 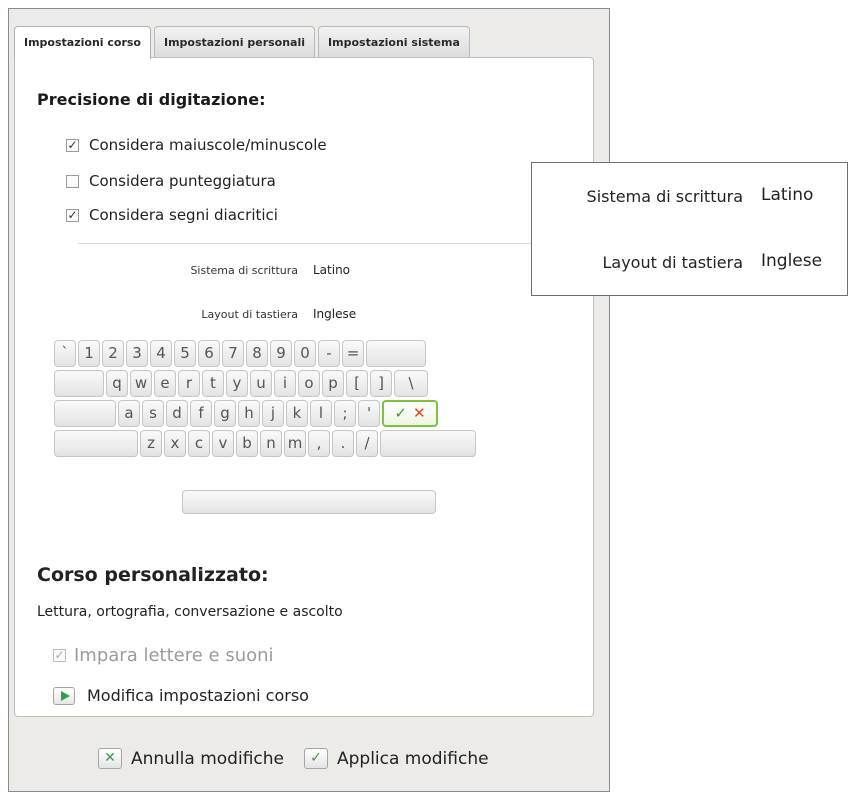 I want to click on divider, so click(x=313, y=243).